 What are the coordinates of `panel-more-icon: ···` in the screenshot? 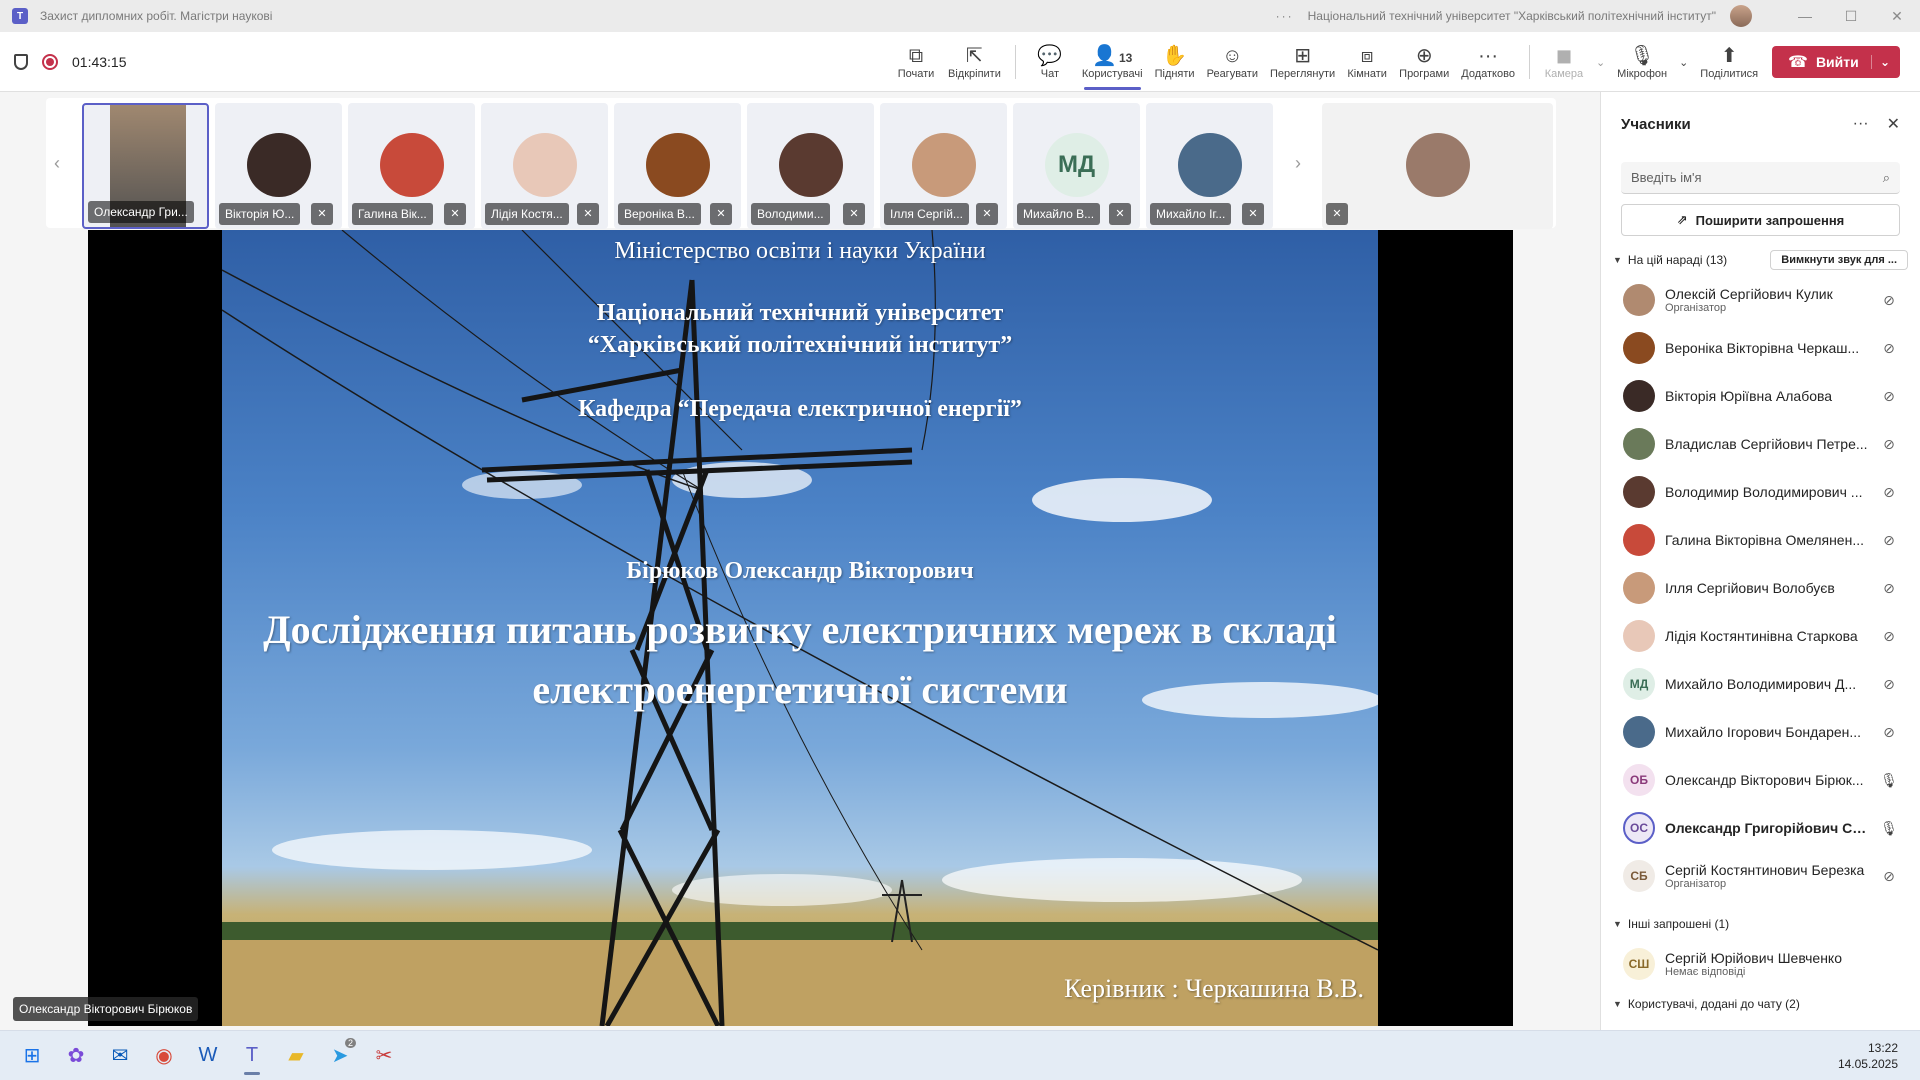 It's located at (1861, 124).